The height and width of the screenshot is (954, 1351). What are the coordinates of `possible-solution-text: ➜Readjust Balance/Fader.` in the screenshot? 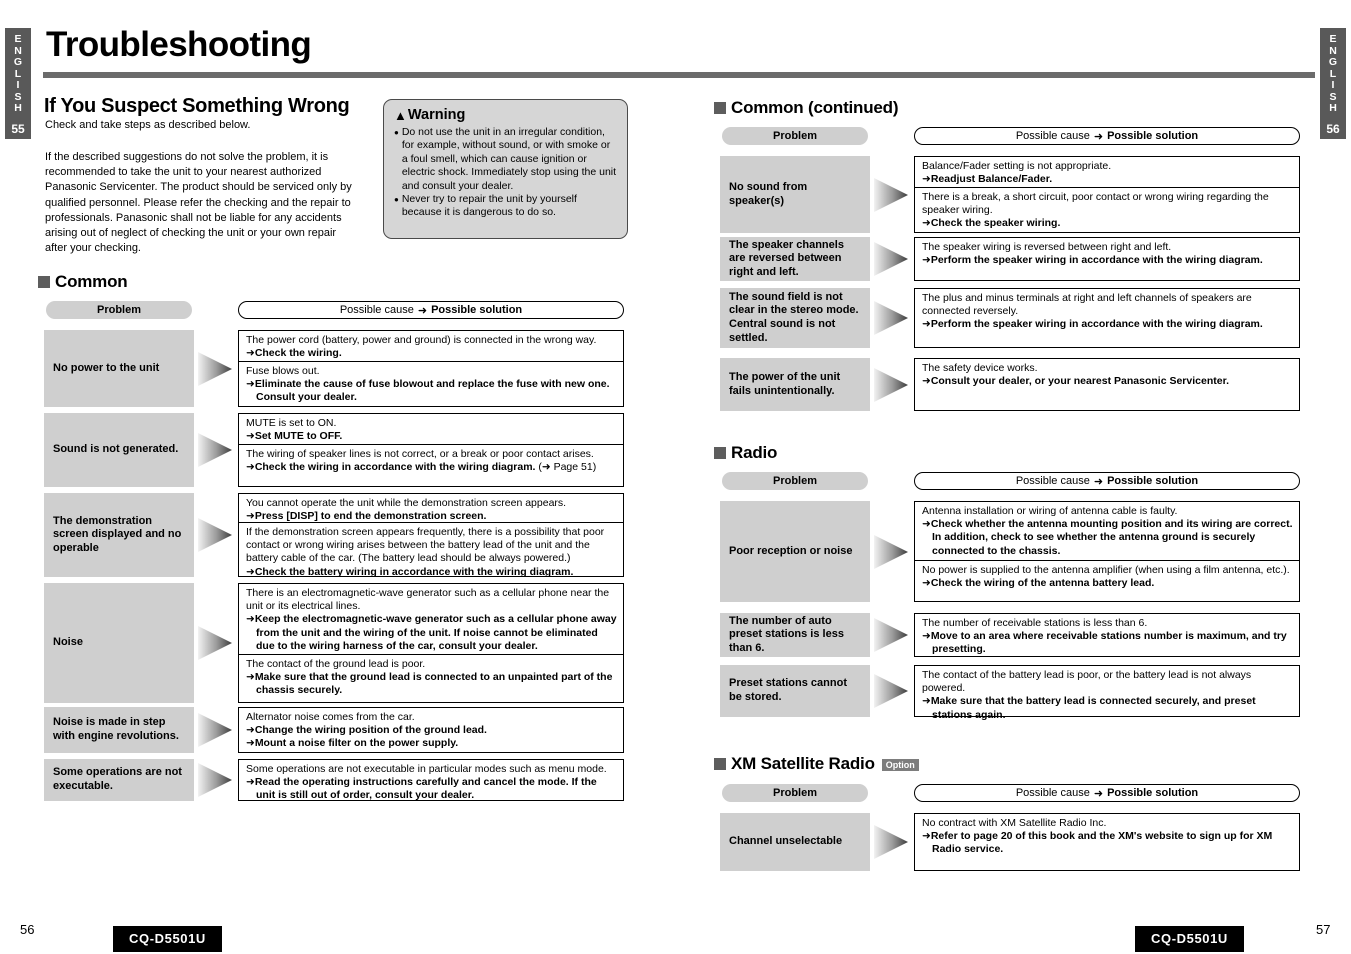 It's located at (987, 179).